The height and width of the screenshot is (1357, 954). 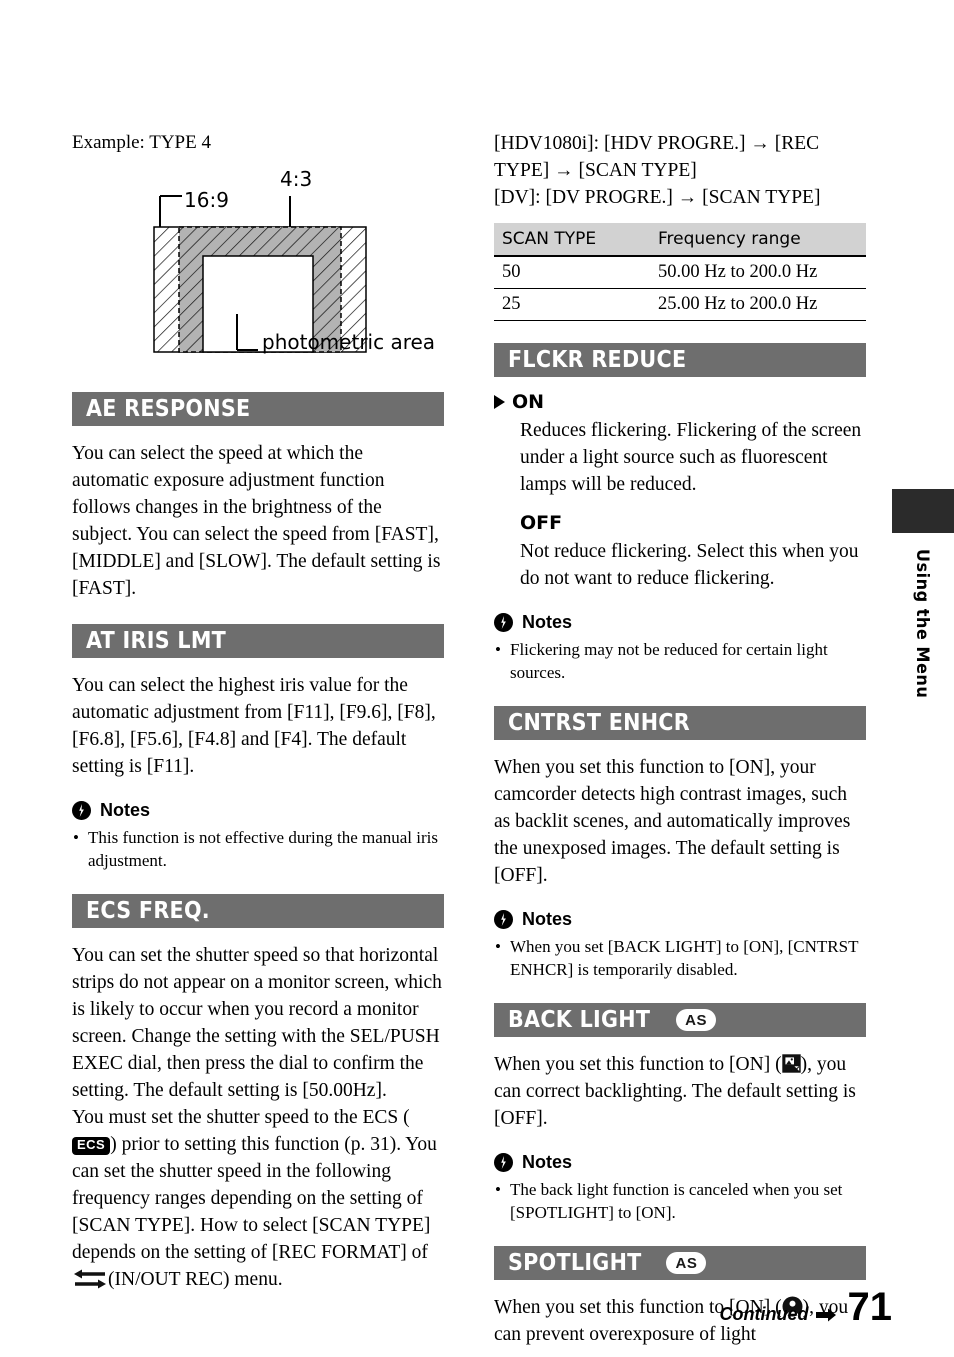 What do you see at coordinates (499, 402) in the screenshot?
I see `default-marker-icon` at bounding box center [499, 402].